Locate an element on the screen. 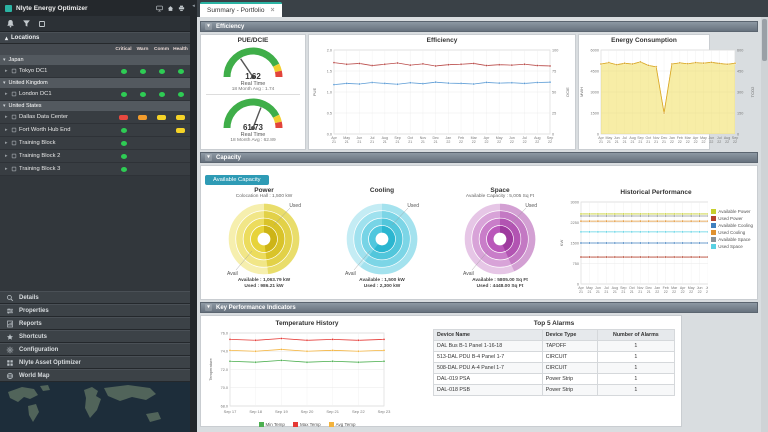  location-group-japan: ▾ Japan is located at coordinates (95, 60).